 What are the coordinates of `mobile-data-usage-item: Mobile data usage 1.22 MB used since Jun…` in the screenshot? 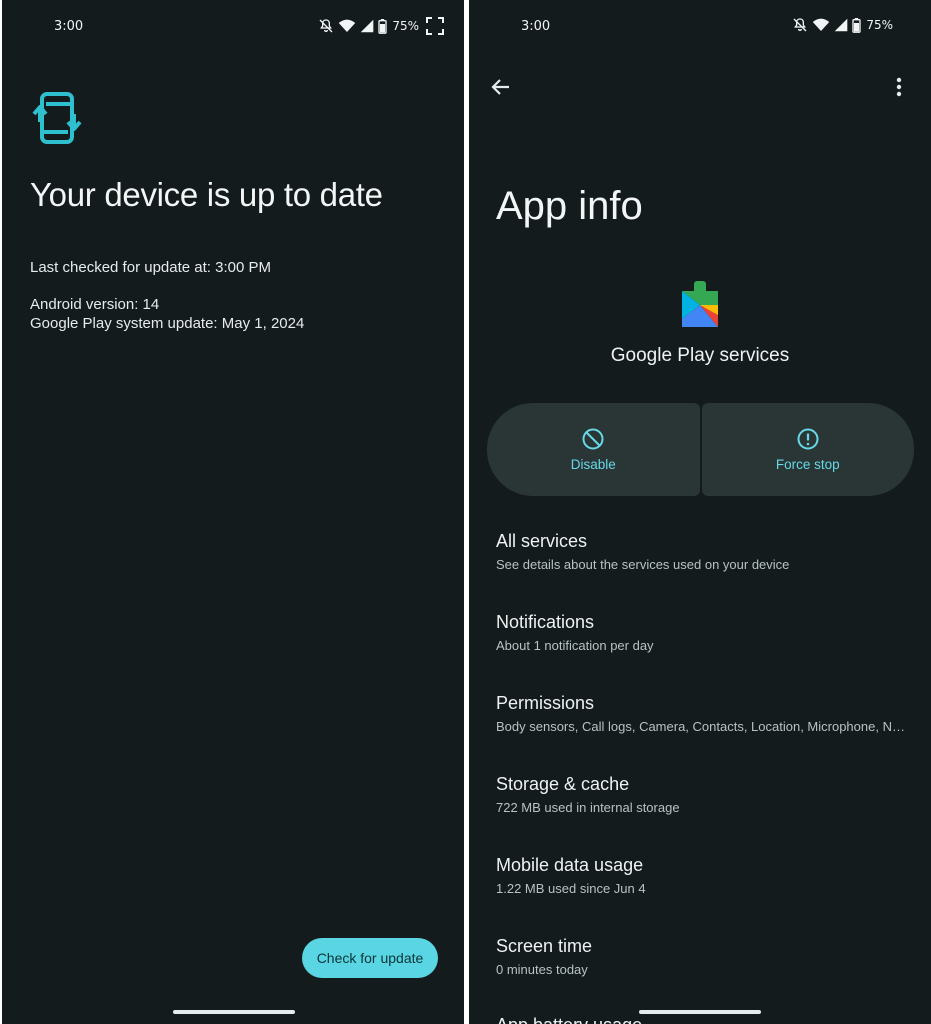 It's located at (706, 875).